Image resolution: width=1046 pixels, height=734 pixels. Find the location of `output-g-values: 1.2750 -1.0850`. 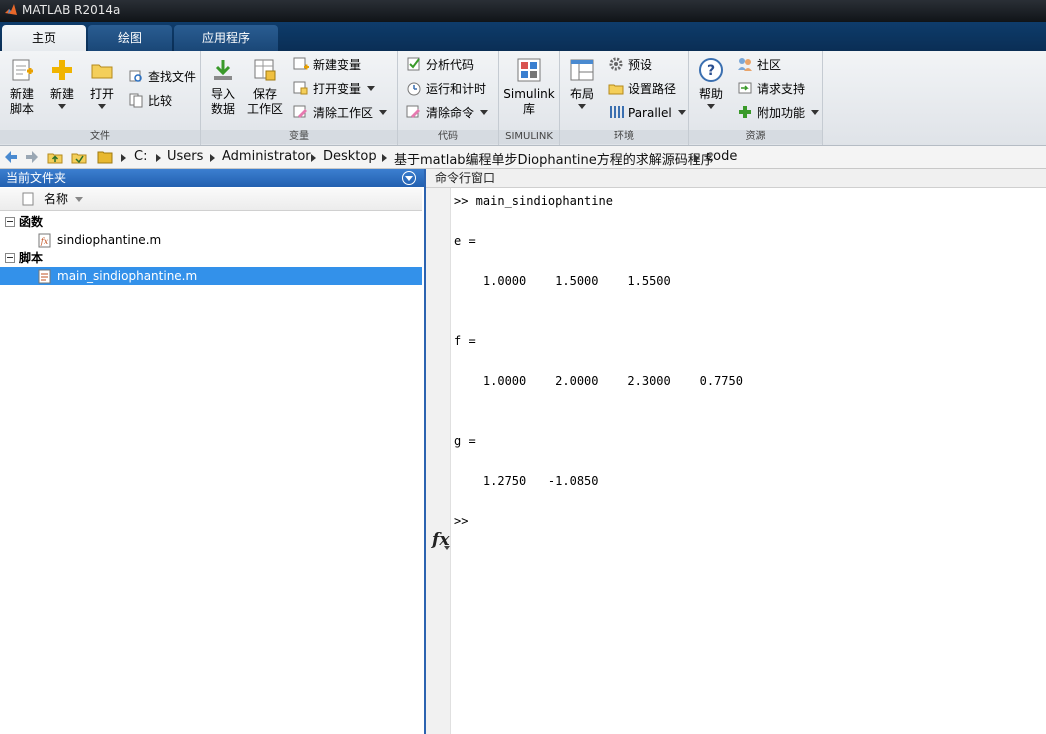

output-g-values: 1.2750 -1.0850 is located at coordinates (526, 481).